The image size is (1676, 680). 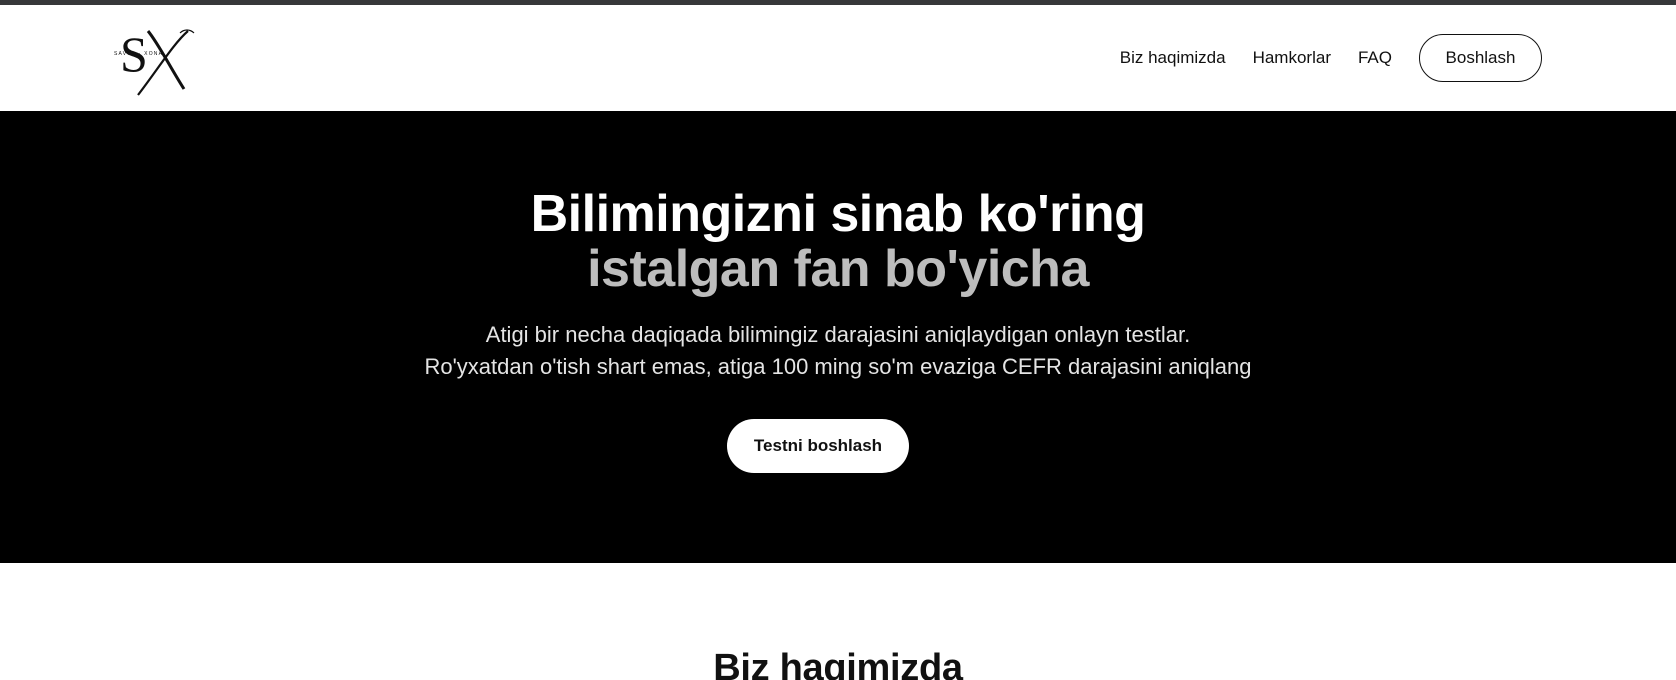 What do you see at coordinates (1292, 58) in the screenshot?
I see `nav-partners-link: Hamkorlar` at bounding box center [1292, 58].